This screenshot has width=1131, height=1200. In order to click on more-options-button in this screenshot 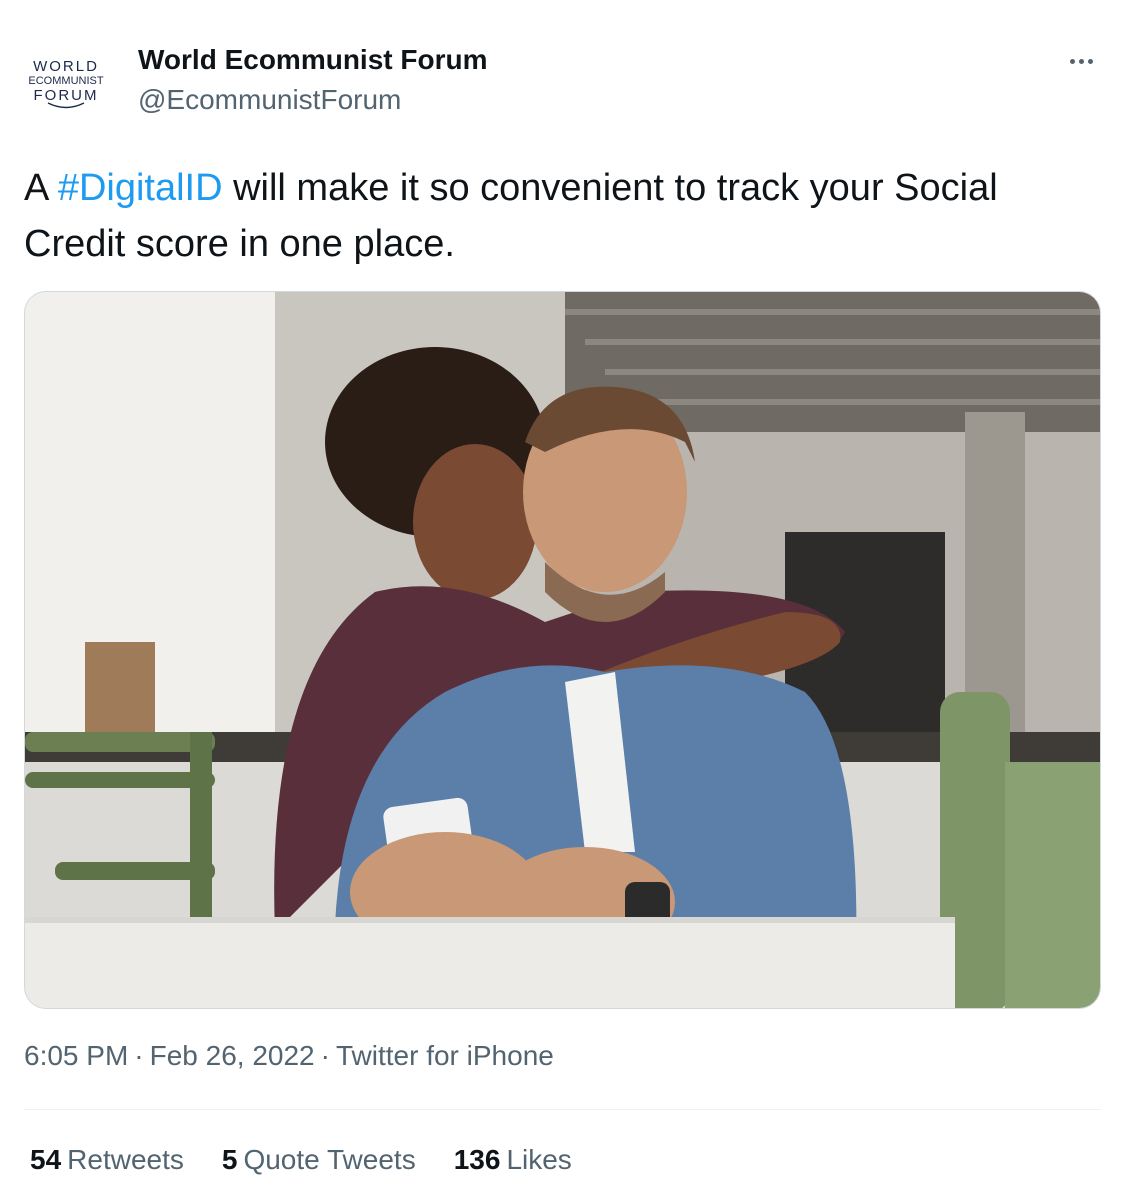, I will do `click(1081, 61)`.